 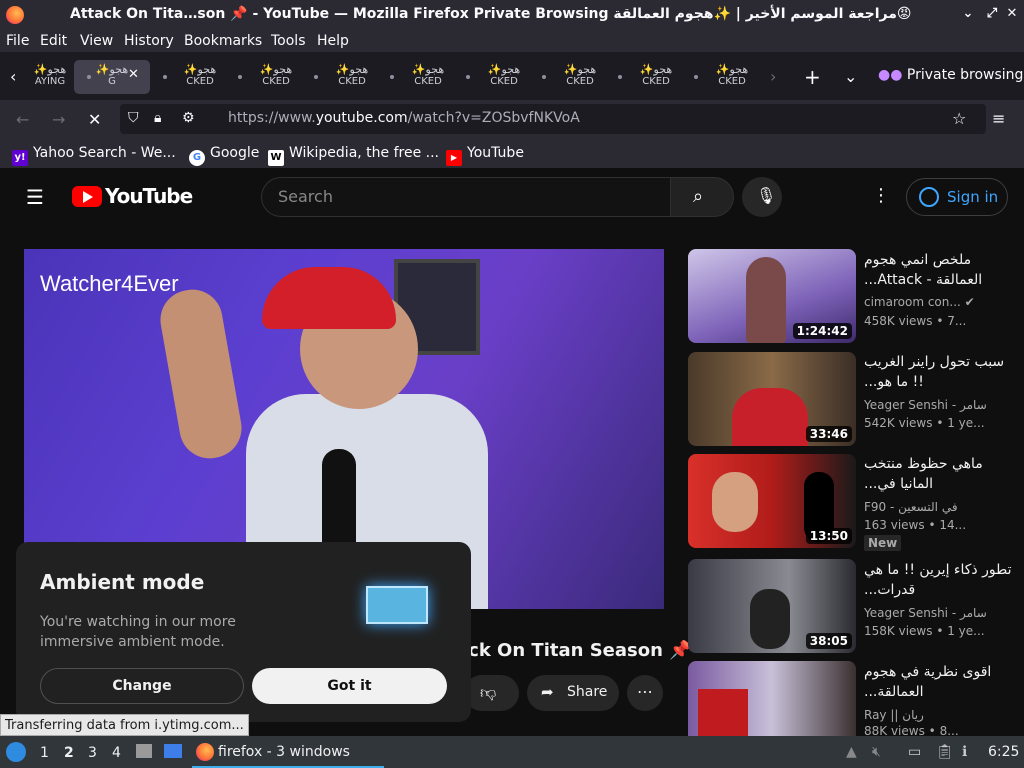 What do you see at coordinates (133, 74) in the screenshot?
I see `tab-close-icon: ✕` at bounding box center [133, 74].